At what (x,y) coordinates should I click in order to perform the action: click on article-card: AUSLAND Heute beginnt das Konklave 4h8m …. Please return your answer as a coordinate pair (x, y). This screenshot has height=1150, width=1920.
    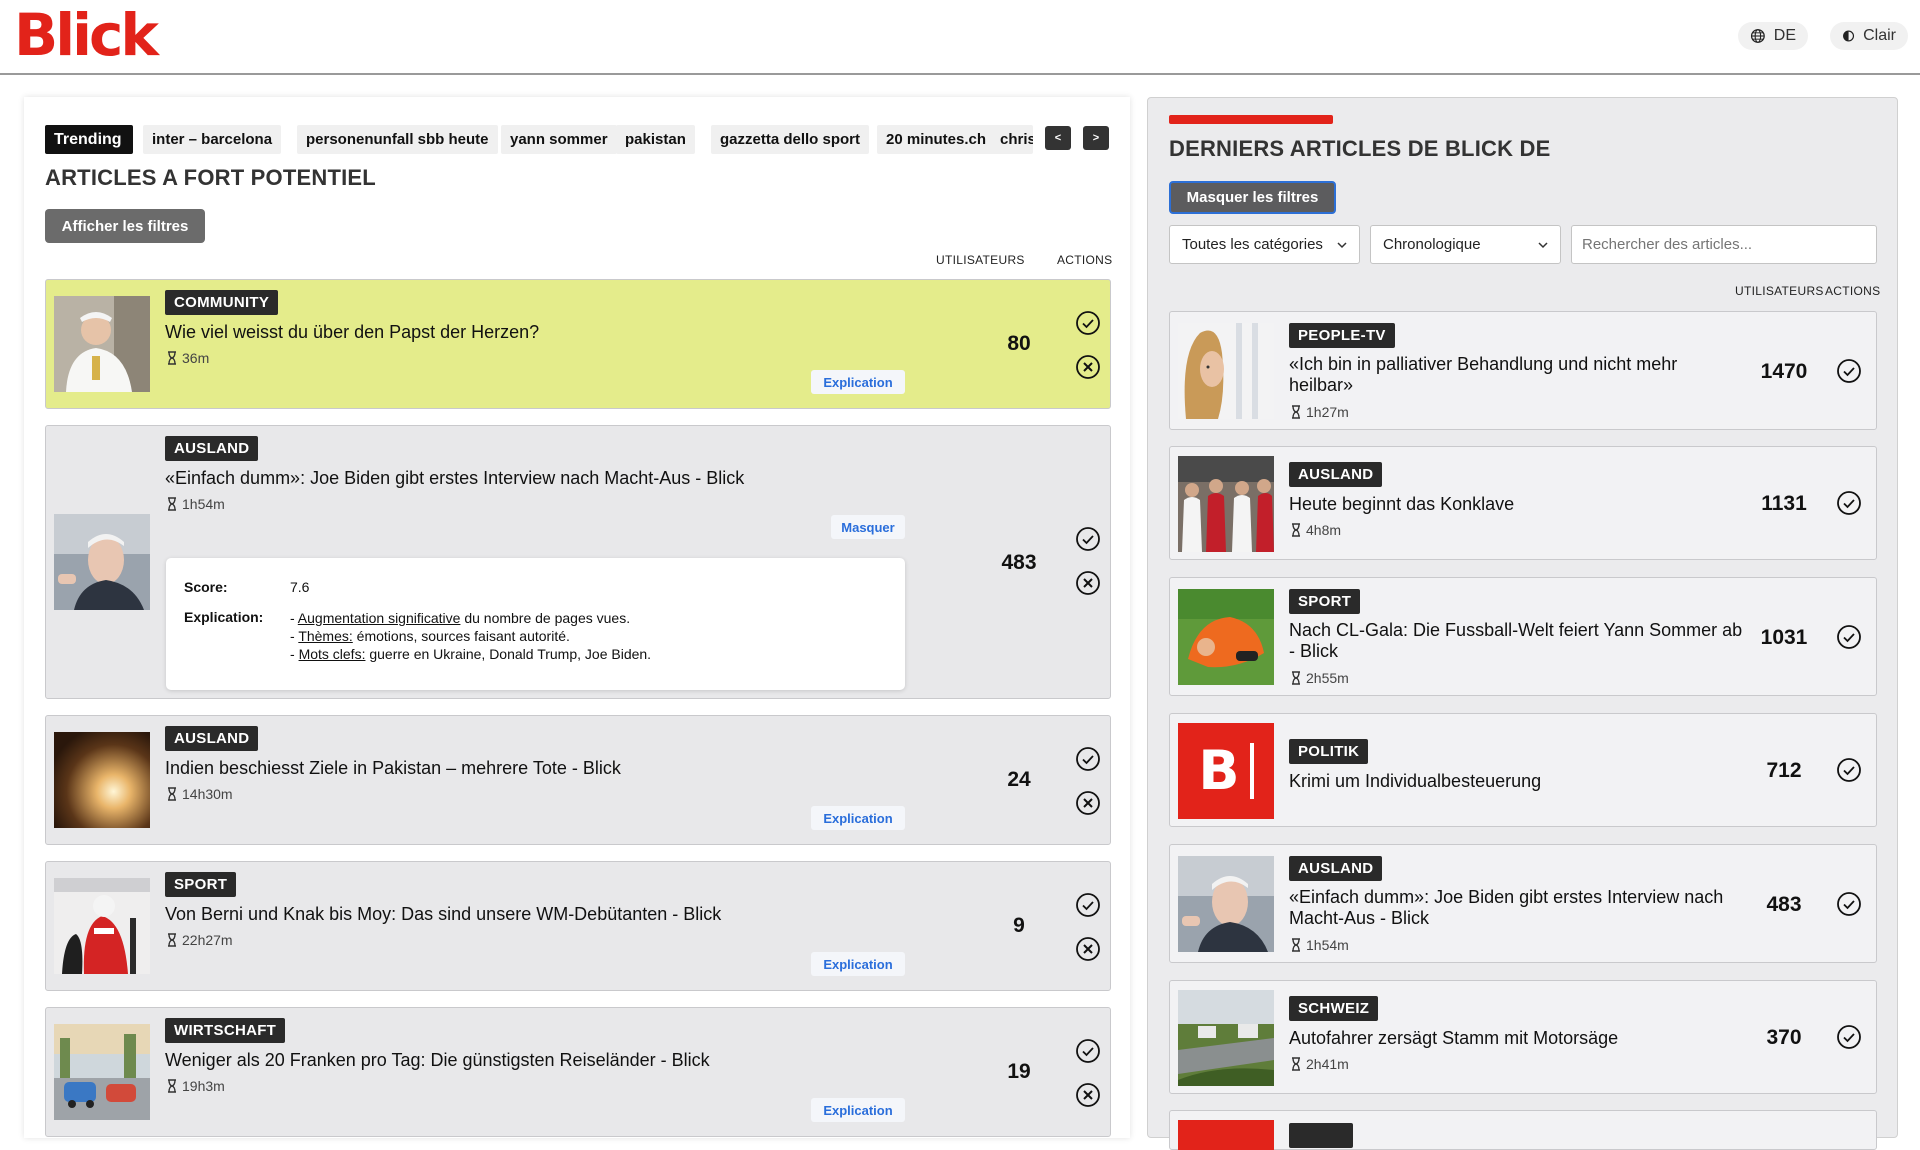
    Looking at the image, I should click on (1523, 503).